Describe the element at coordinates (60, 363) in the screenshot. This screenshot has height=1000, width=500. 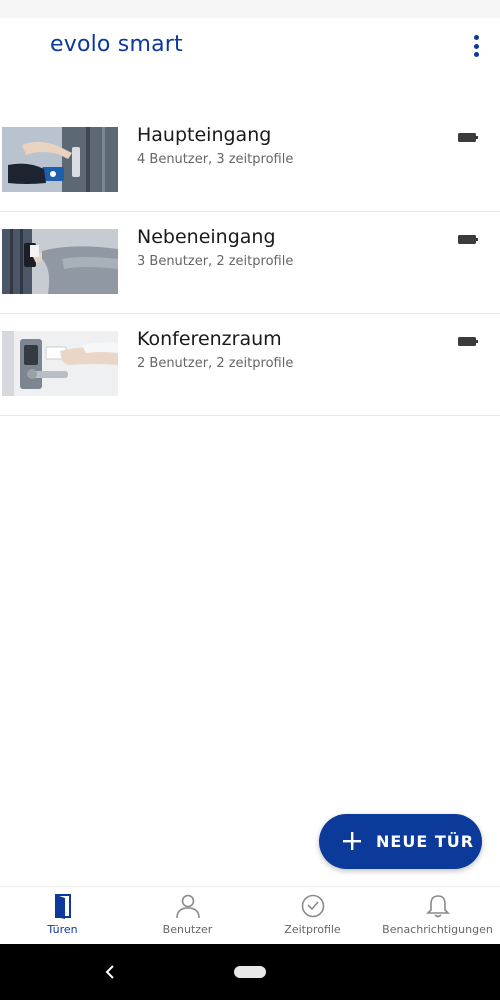
I see `door-lever-card-photo` at that location.